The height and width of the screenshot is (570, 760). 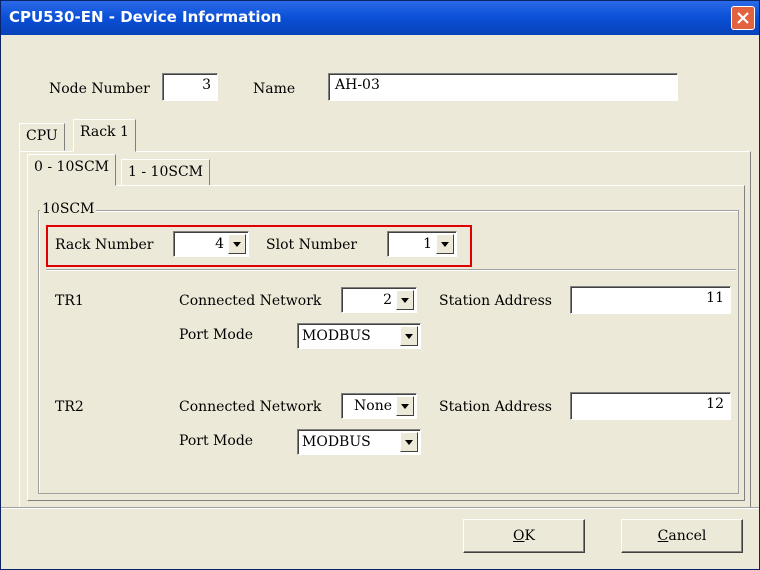 I want to click on tr1-connected-network-value: 2, so click(x=387, y=300).